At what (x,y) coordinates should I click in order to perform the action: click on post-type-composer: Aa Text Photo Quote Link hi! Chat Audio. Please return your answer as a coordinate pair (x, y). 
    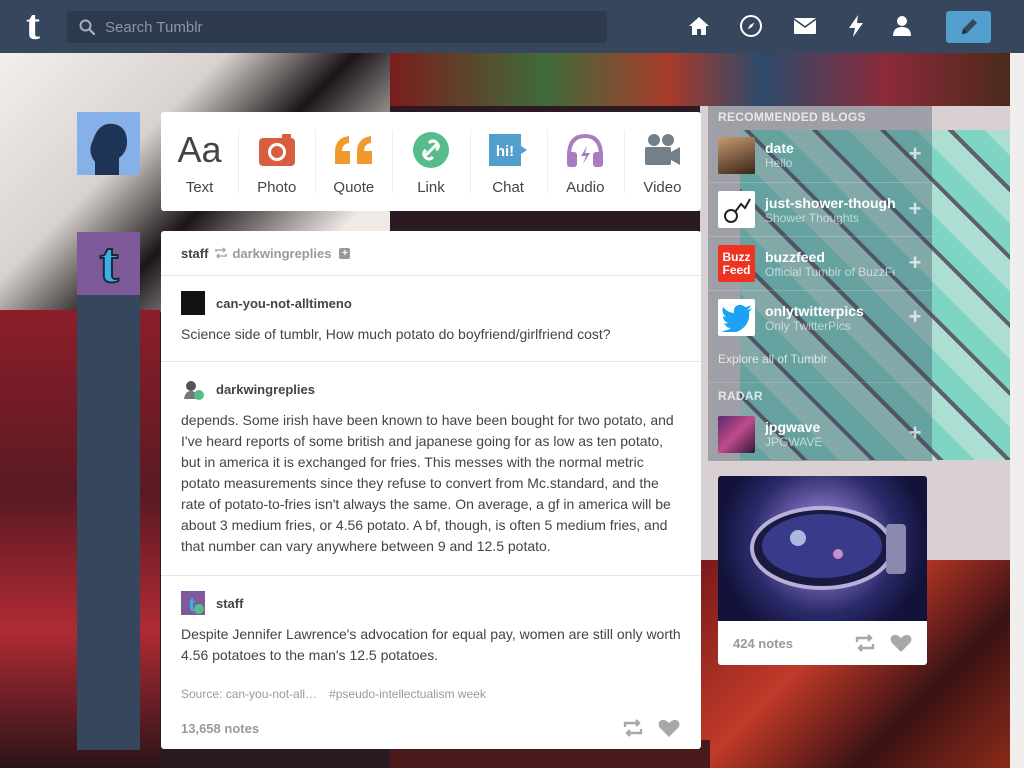
    Looking at the image, I should click on (431, 161).